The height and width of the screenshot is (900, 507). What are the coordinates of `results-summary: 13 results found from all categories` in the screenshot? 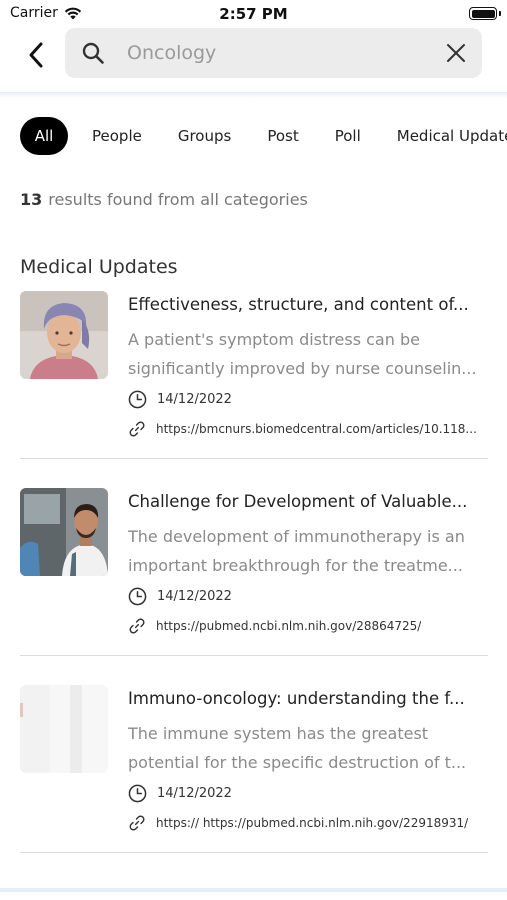 It's located at (164, 199).